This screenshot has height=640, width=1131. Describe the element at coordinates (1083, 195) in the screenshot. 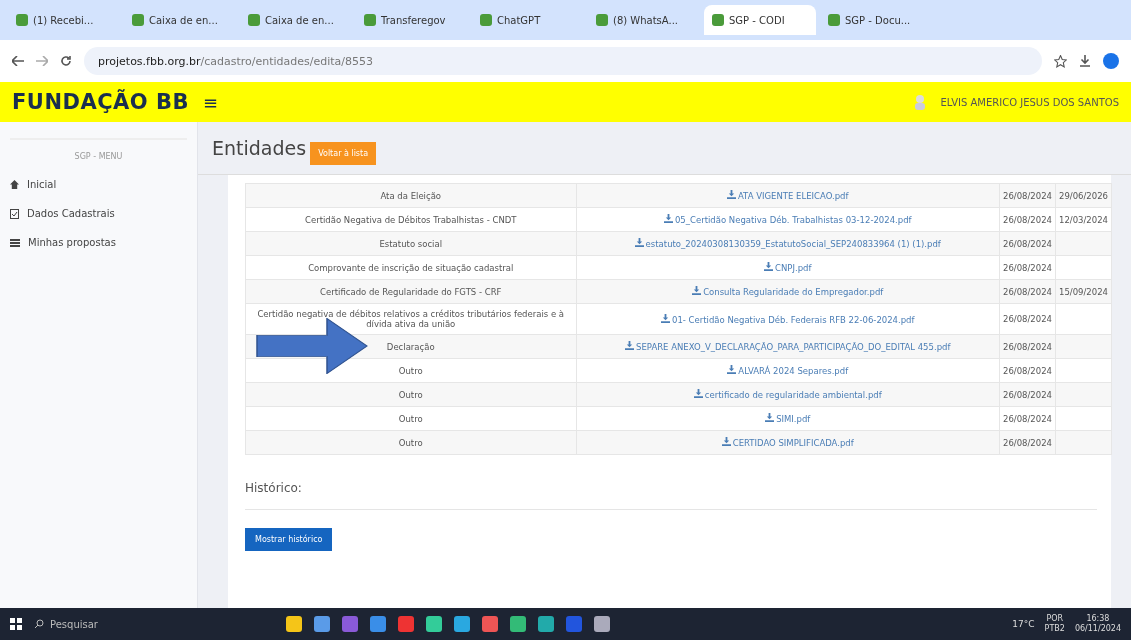

I see `table-cell: 29/06/2026` at that location.